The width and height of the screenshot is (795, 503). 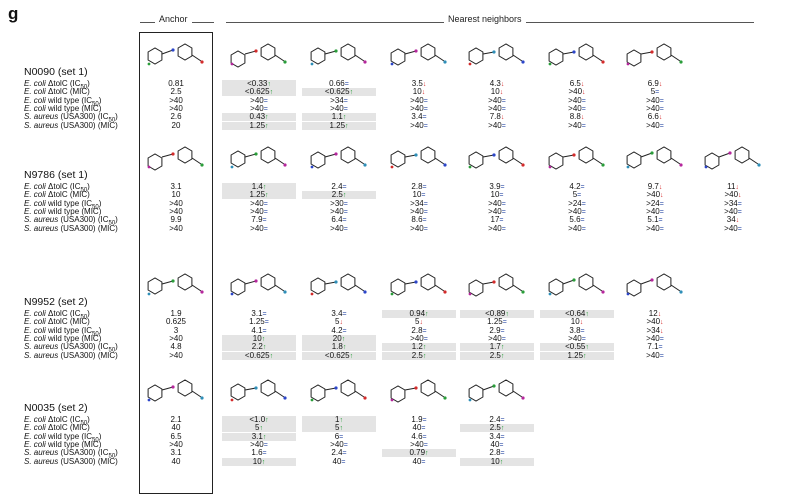 I want to click on cell-value: 20, so click(x=176, y=125).